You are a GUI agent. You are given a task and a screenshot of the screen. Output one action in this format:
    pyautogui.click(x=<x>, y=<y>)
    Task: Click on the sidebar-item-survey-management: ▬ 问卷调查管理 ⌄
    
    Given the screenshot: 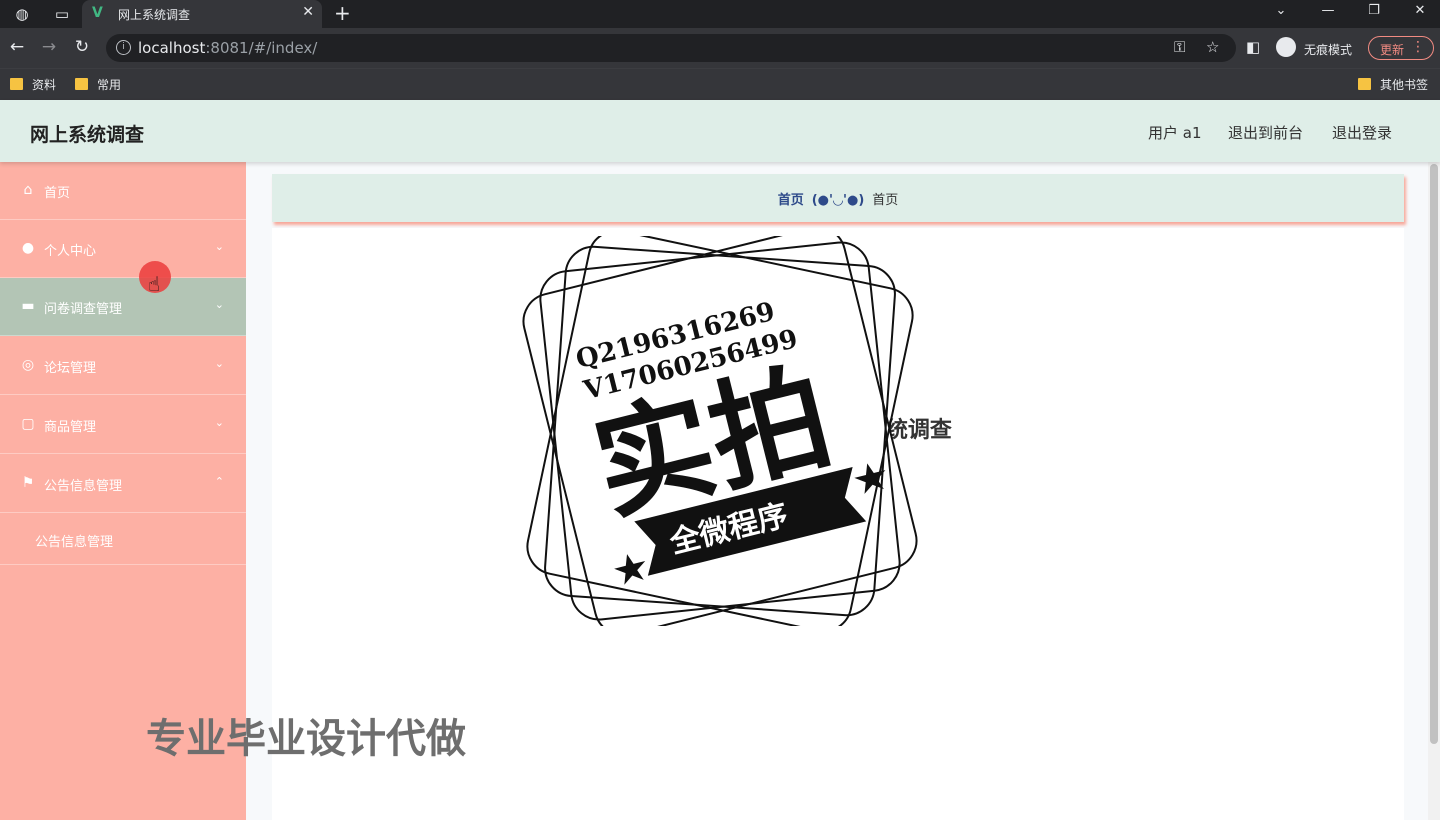 What is the action you would take?
    pyautogui.click(x=123, y=307)
    